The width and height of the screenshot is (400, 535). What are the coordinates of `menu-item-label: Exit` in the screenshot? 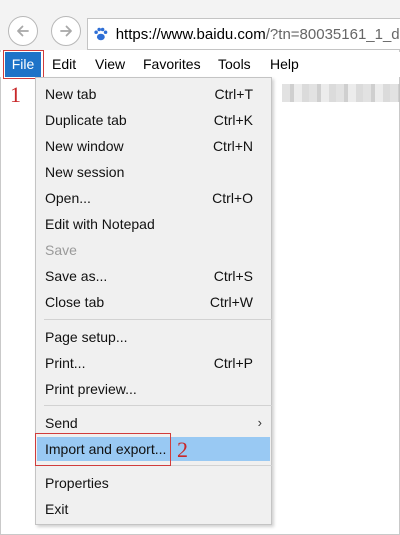 It's located at (57, 509).